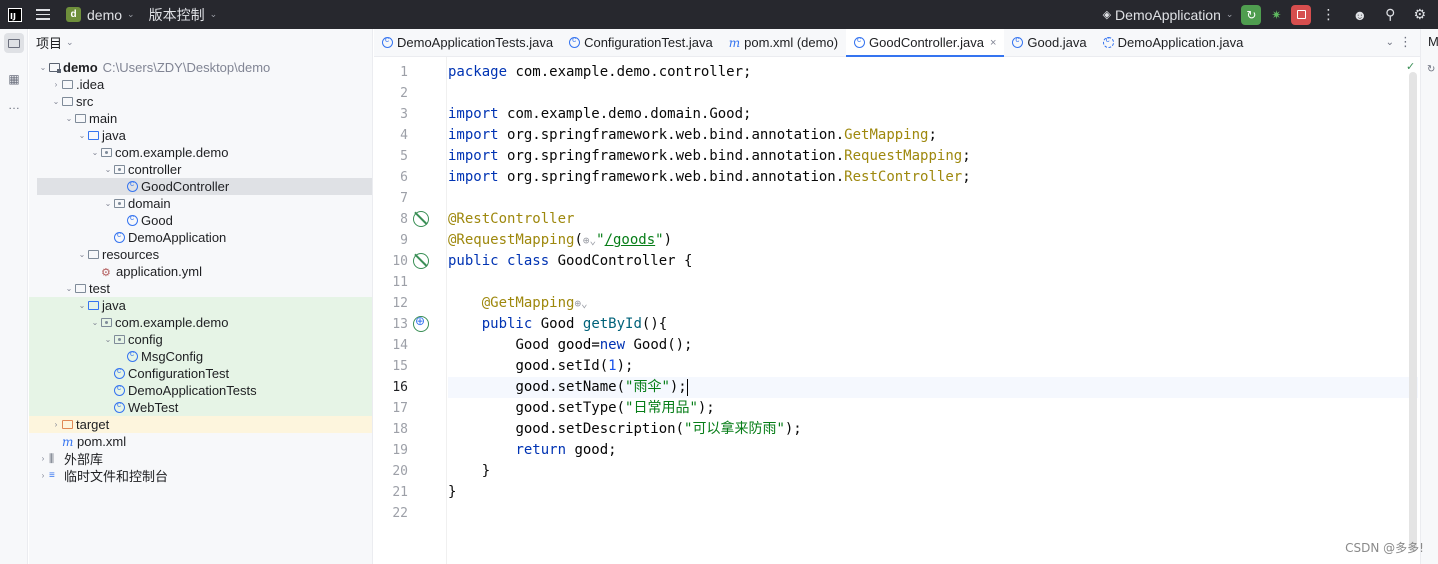 The height and width of the screenshot is (564, 1438). I want to click on line-number: 22, so click(391, 513).